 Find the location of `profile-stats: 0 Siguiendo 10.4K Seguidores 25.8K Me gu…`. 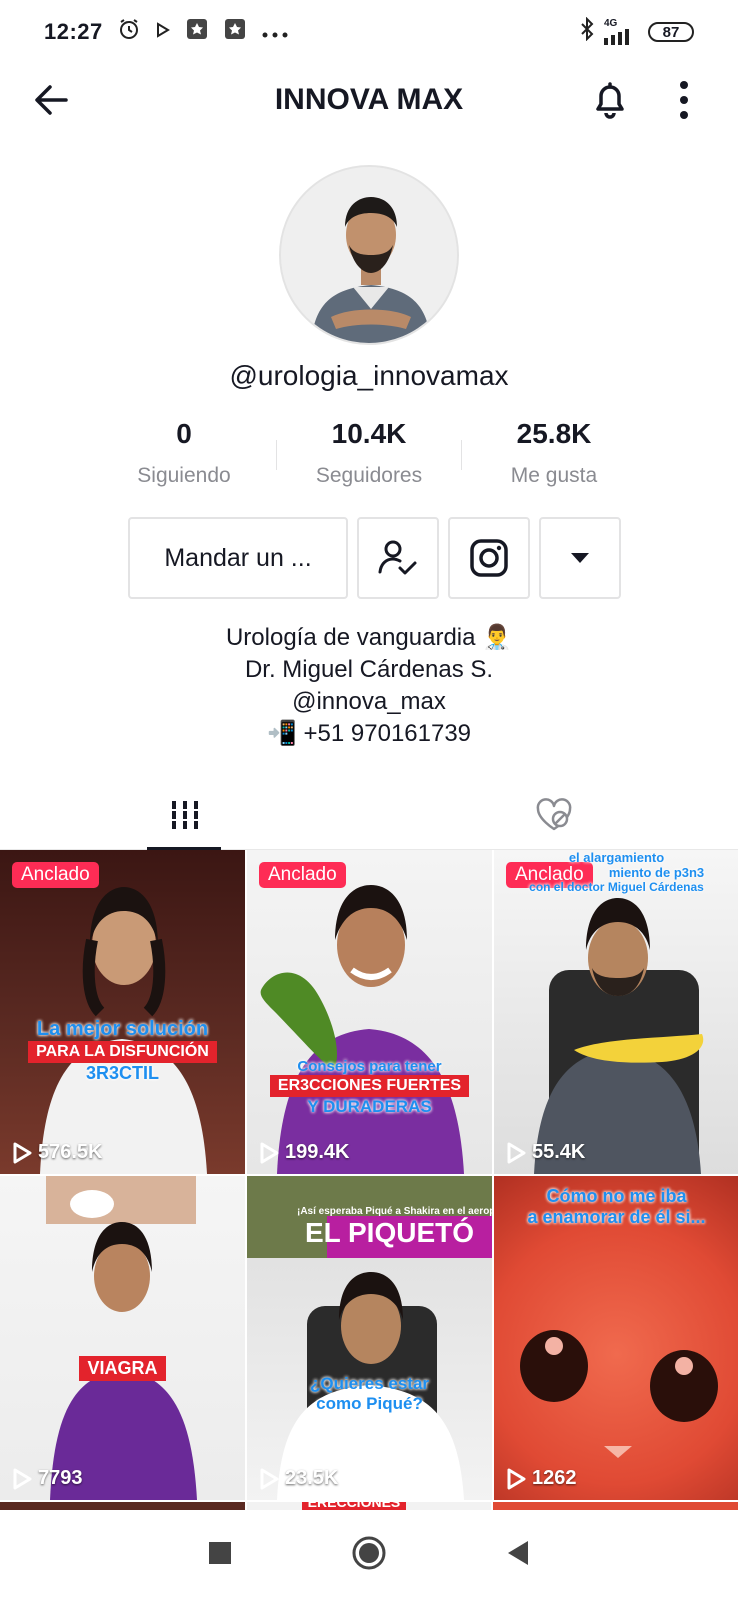

profile-stats: 0 Siguiendo 10.4K Seguidores 25.8K Me gu… is located at coordinates (369, 453).